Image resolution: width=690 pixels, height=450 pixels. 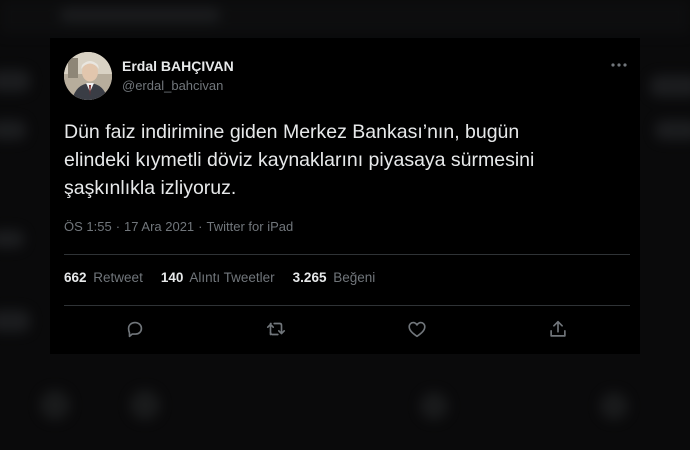 What do you see at coordinates (150, 188) in the screenshot?
I see `tweet-text-line: şaşkınlıkla izliyoruz.` at bounding box center [150, 188].